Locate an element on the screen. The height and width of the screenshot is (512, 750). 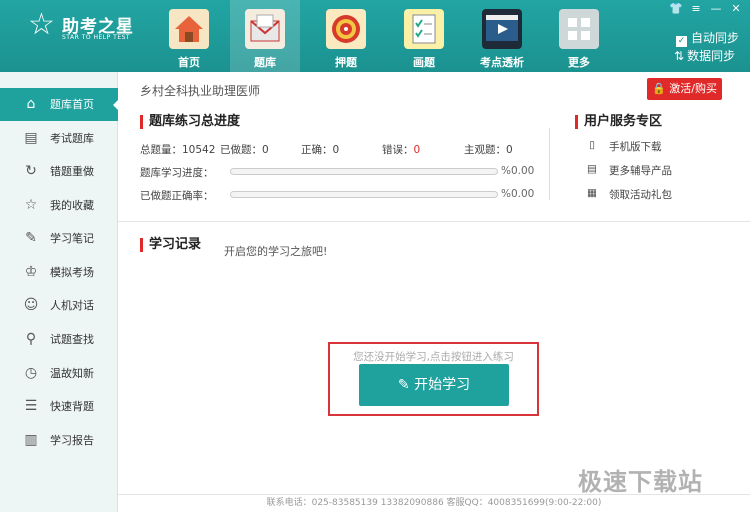
video-icon is located at coordinates (502, 29).